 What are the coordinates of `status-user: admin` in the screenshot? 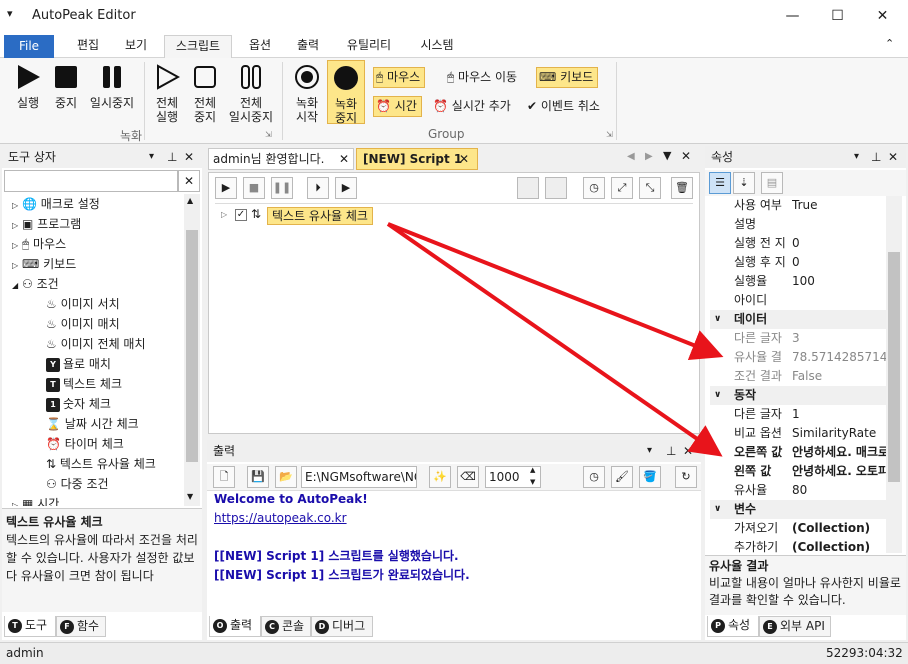 It's located at (25, 653).